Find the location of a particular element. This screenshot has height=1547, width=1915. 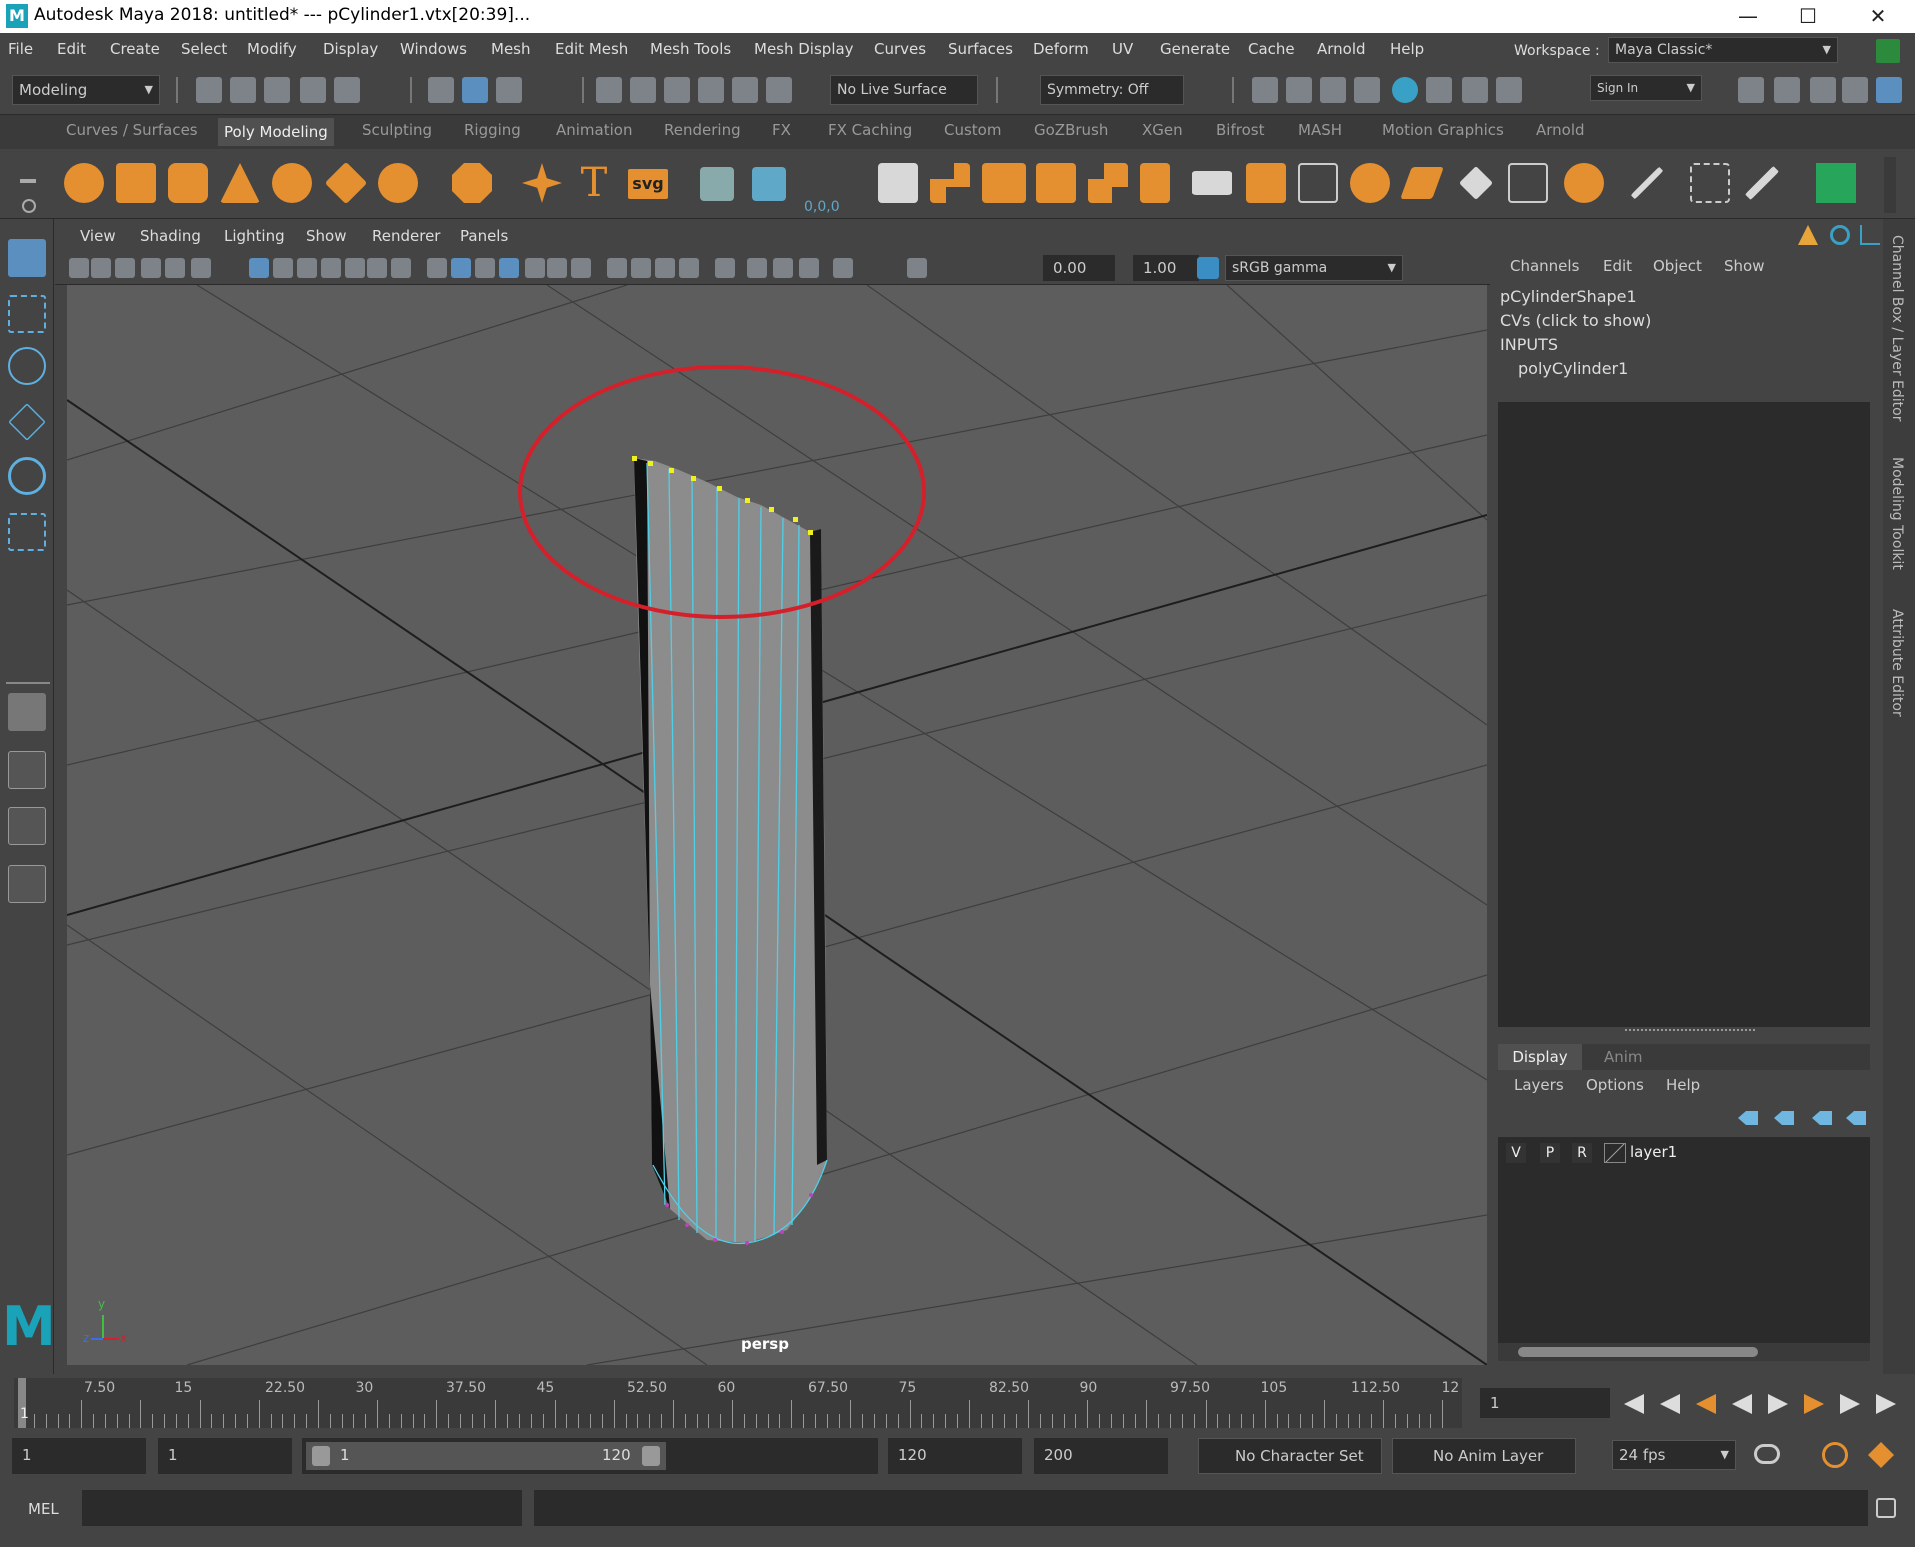

shelf-tab-animation: Animation is located at coordinates (594, 130).